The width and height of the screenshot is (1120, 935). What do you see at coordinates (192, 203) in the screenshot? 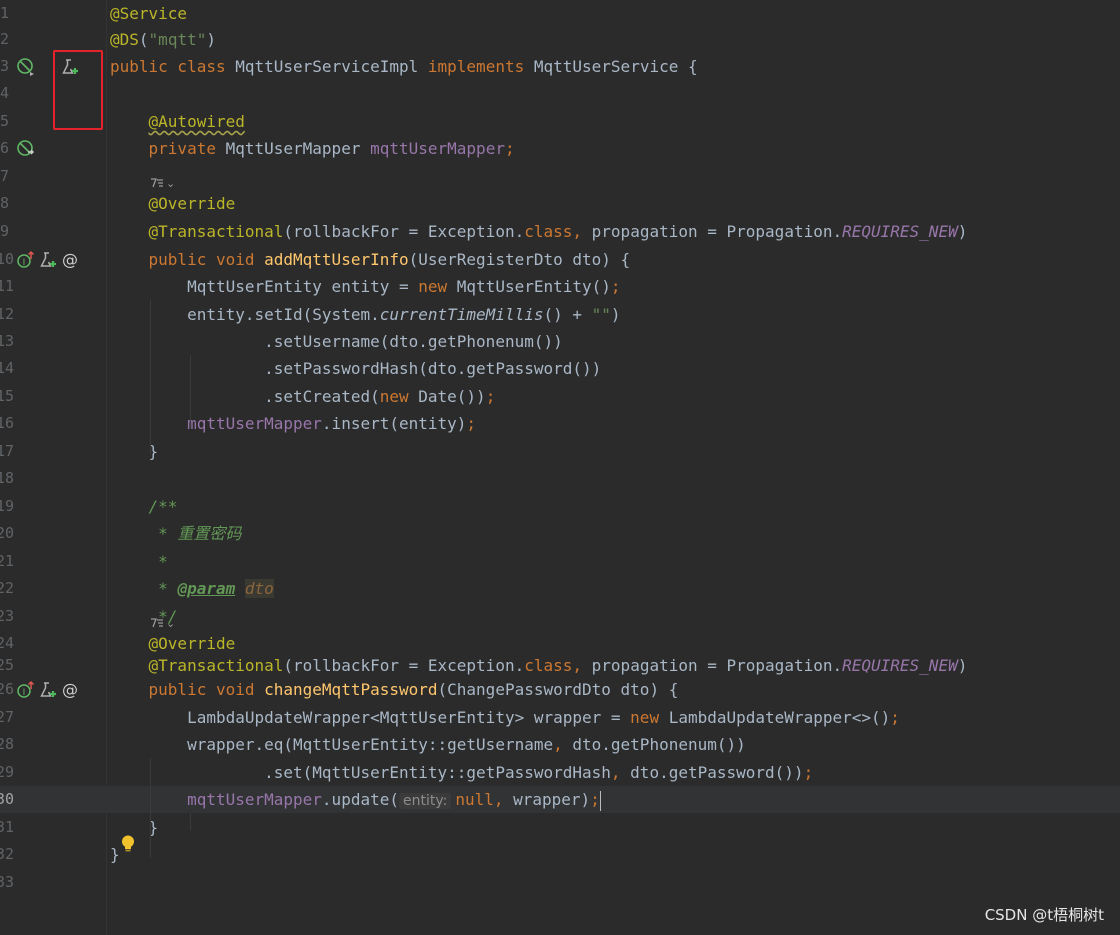
I see `code-token: @Override` at bounding box center [192, 203].